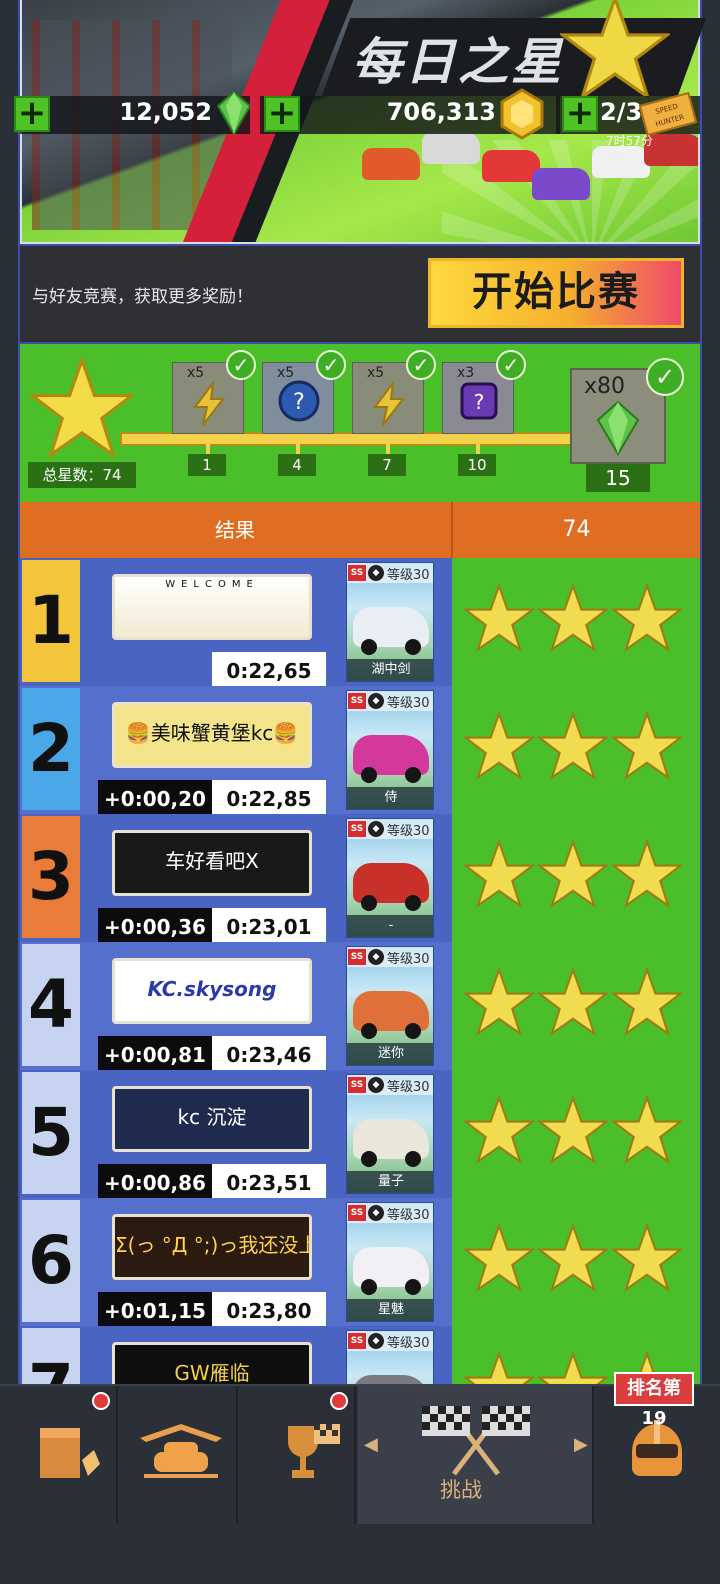 Image resolution: width=720 pixels, height=1584 pixels. I want to click on rank-number: 3, so click(51, 877).